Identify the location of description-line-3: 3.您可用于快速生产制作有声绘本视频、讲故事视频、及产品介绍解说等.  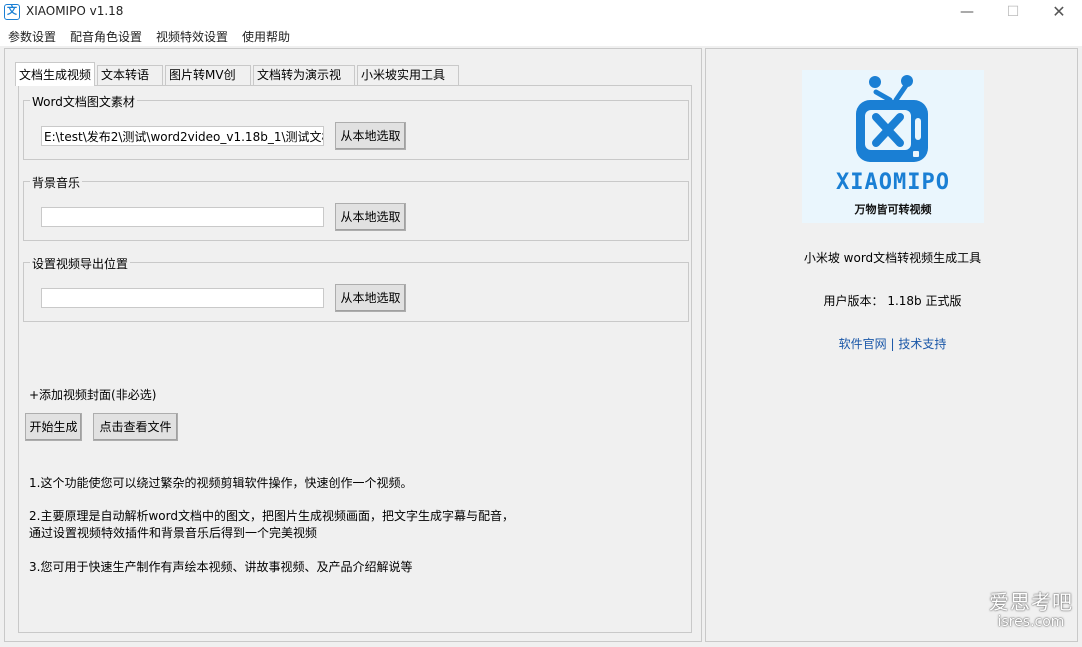
(221, 567).